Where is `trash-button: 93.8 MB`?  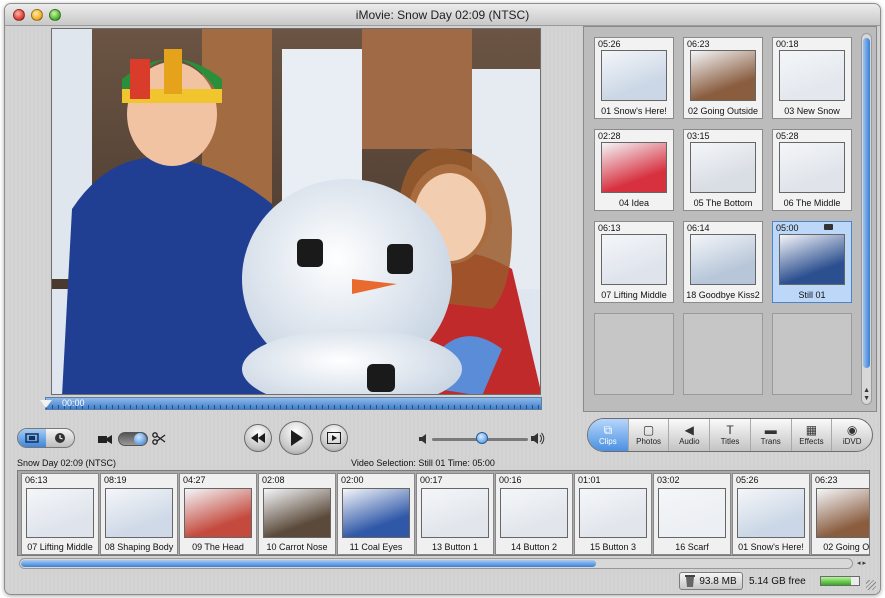 trash-button: 93.8 MB is located at coordinates (711, 581).